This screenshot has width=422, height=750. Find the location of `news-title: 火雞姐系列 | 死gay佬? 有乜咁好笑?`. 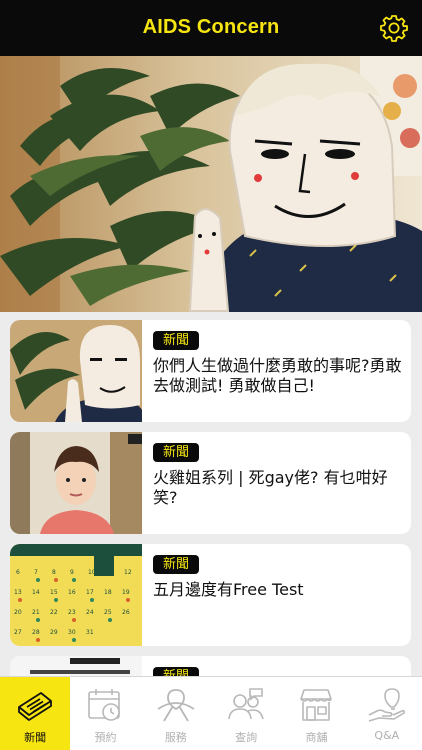

news-title: 火雞姐系列 | 死gay佬? 有乜咁好笑? is located at coordinates (270, 487).